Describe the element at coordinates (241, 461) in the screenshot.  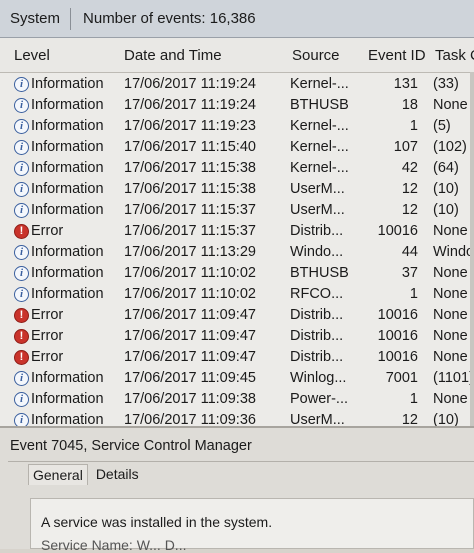
I see `detail-divider` at that location.